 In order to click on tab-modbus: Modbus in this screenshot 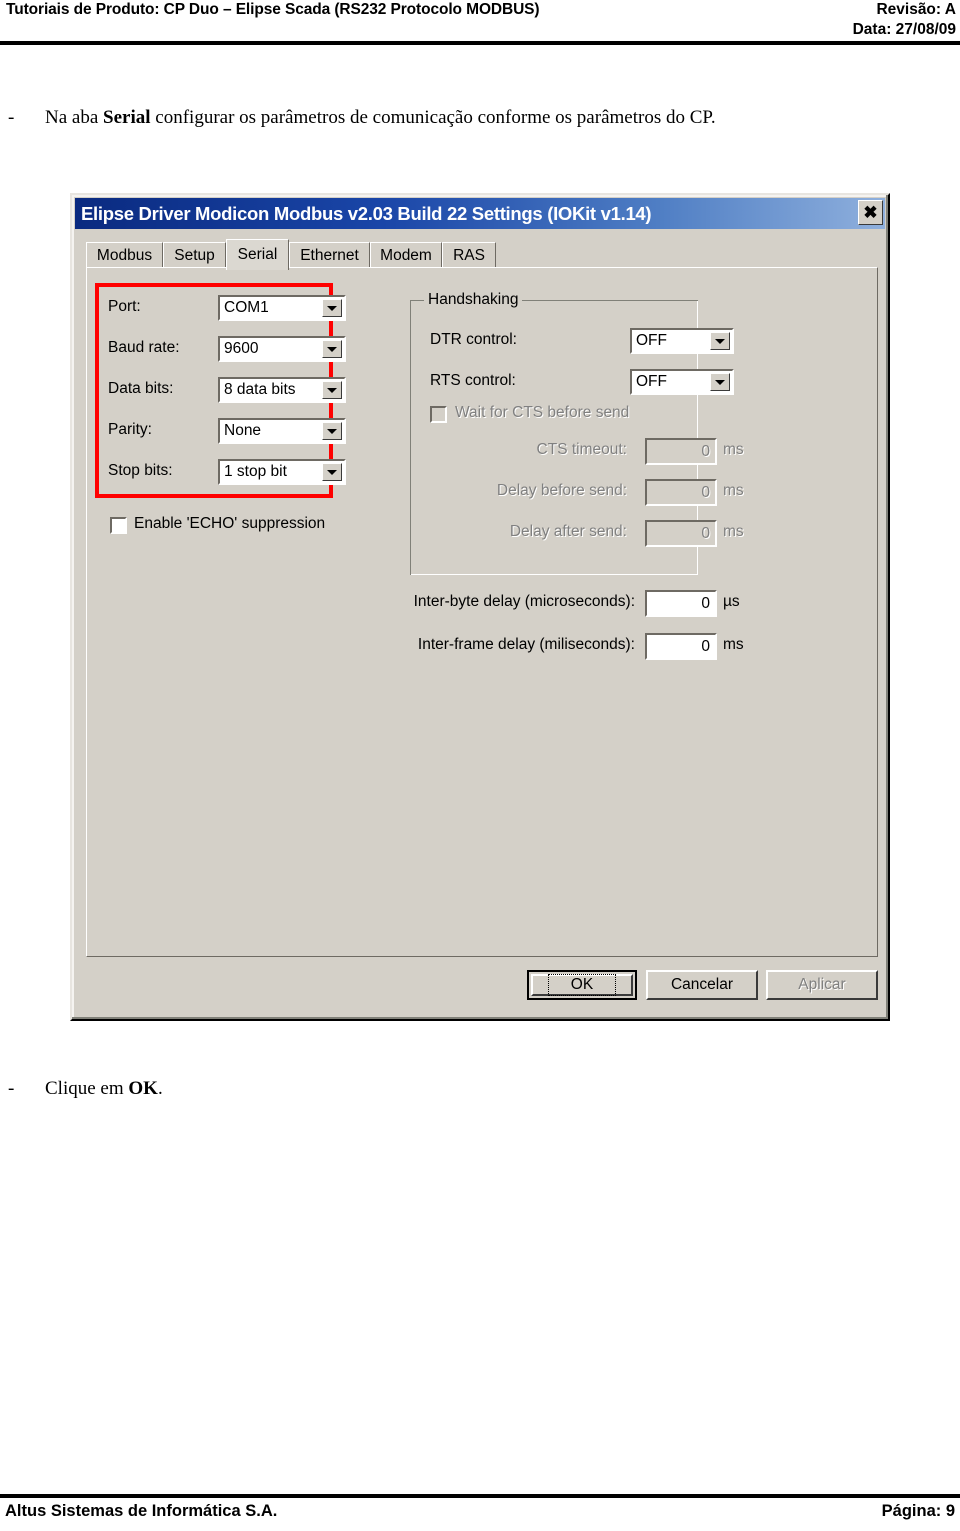, I will do `click(124, 255)`.